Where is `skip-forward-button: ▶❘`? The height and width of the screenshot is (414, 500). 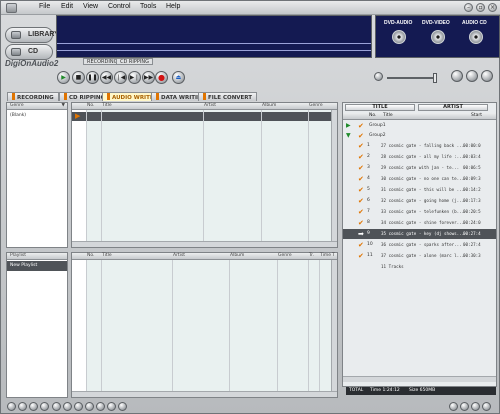
skip-forward-button: ▶❘ is located at coordinates (134, 77).